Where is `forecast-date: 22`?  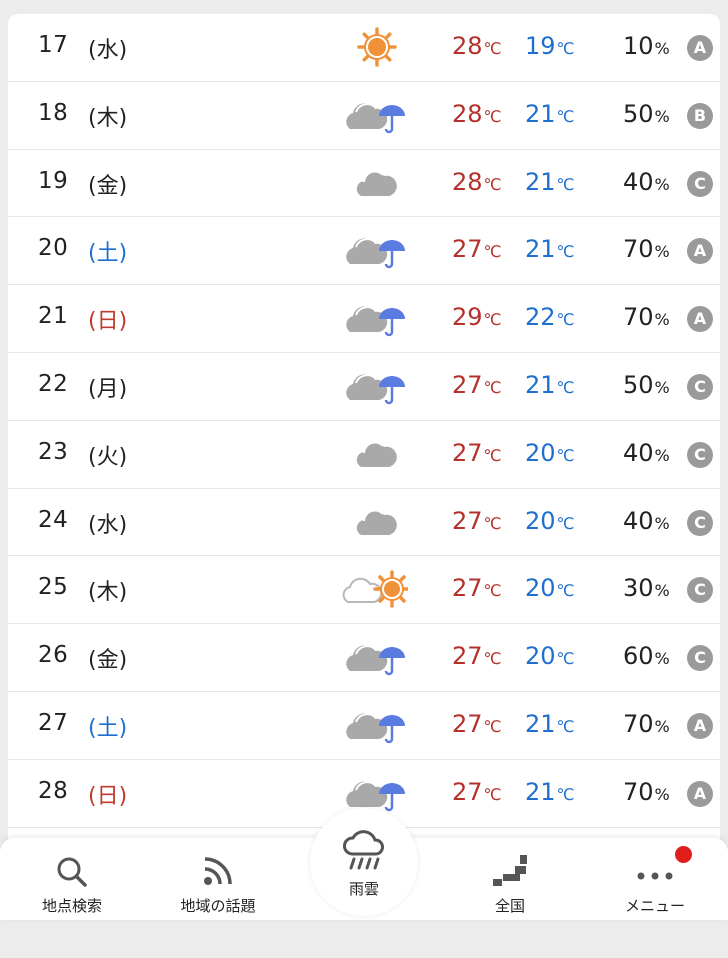 forecast-date: 22 is located at coordinates (53, 384).